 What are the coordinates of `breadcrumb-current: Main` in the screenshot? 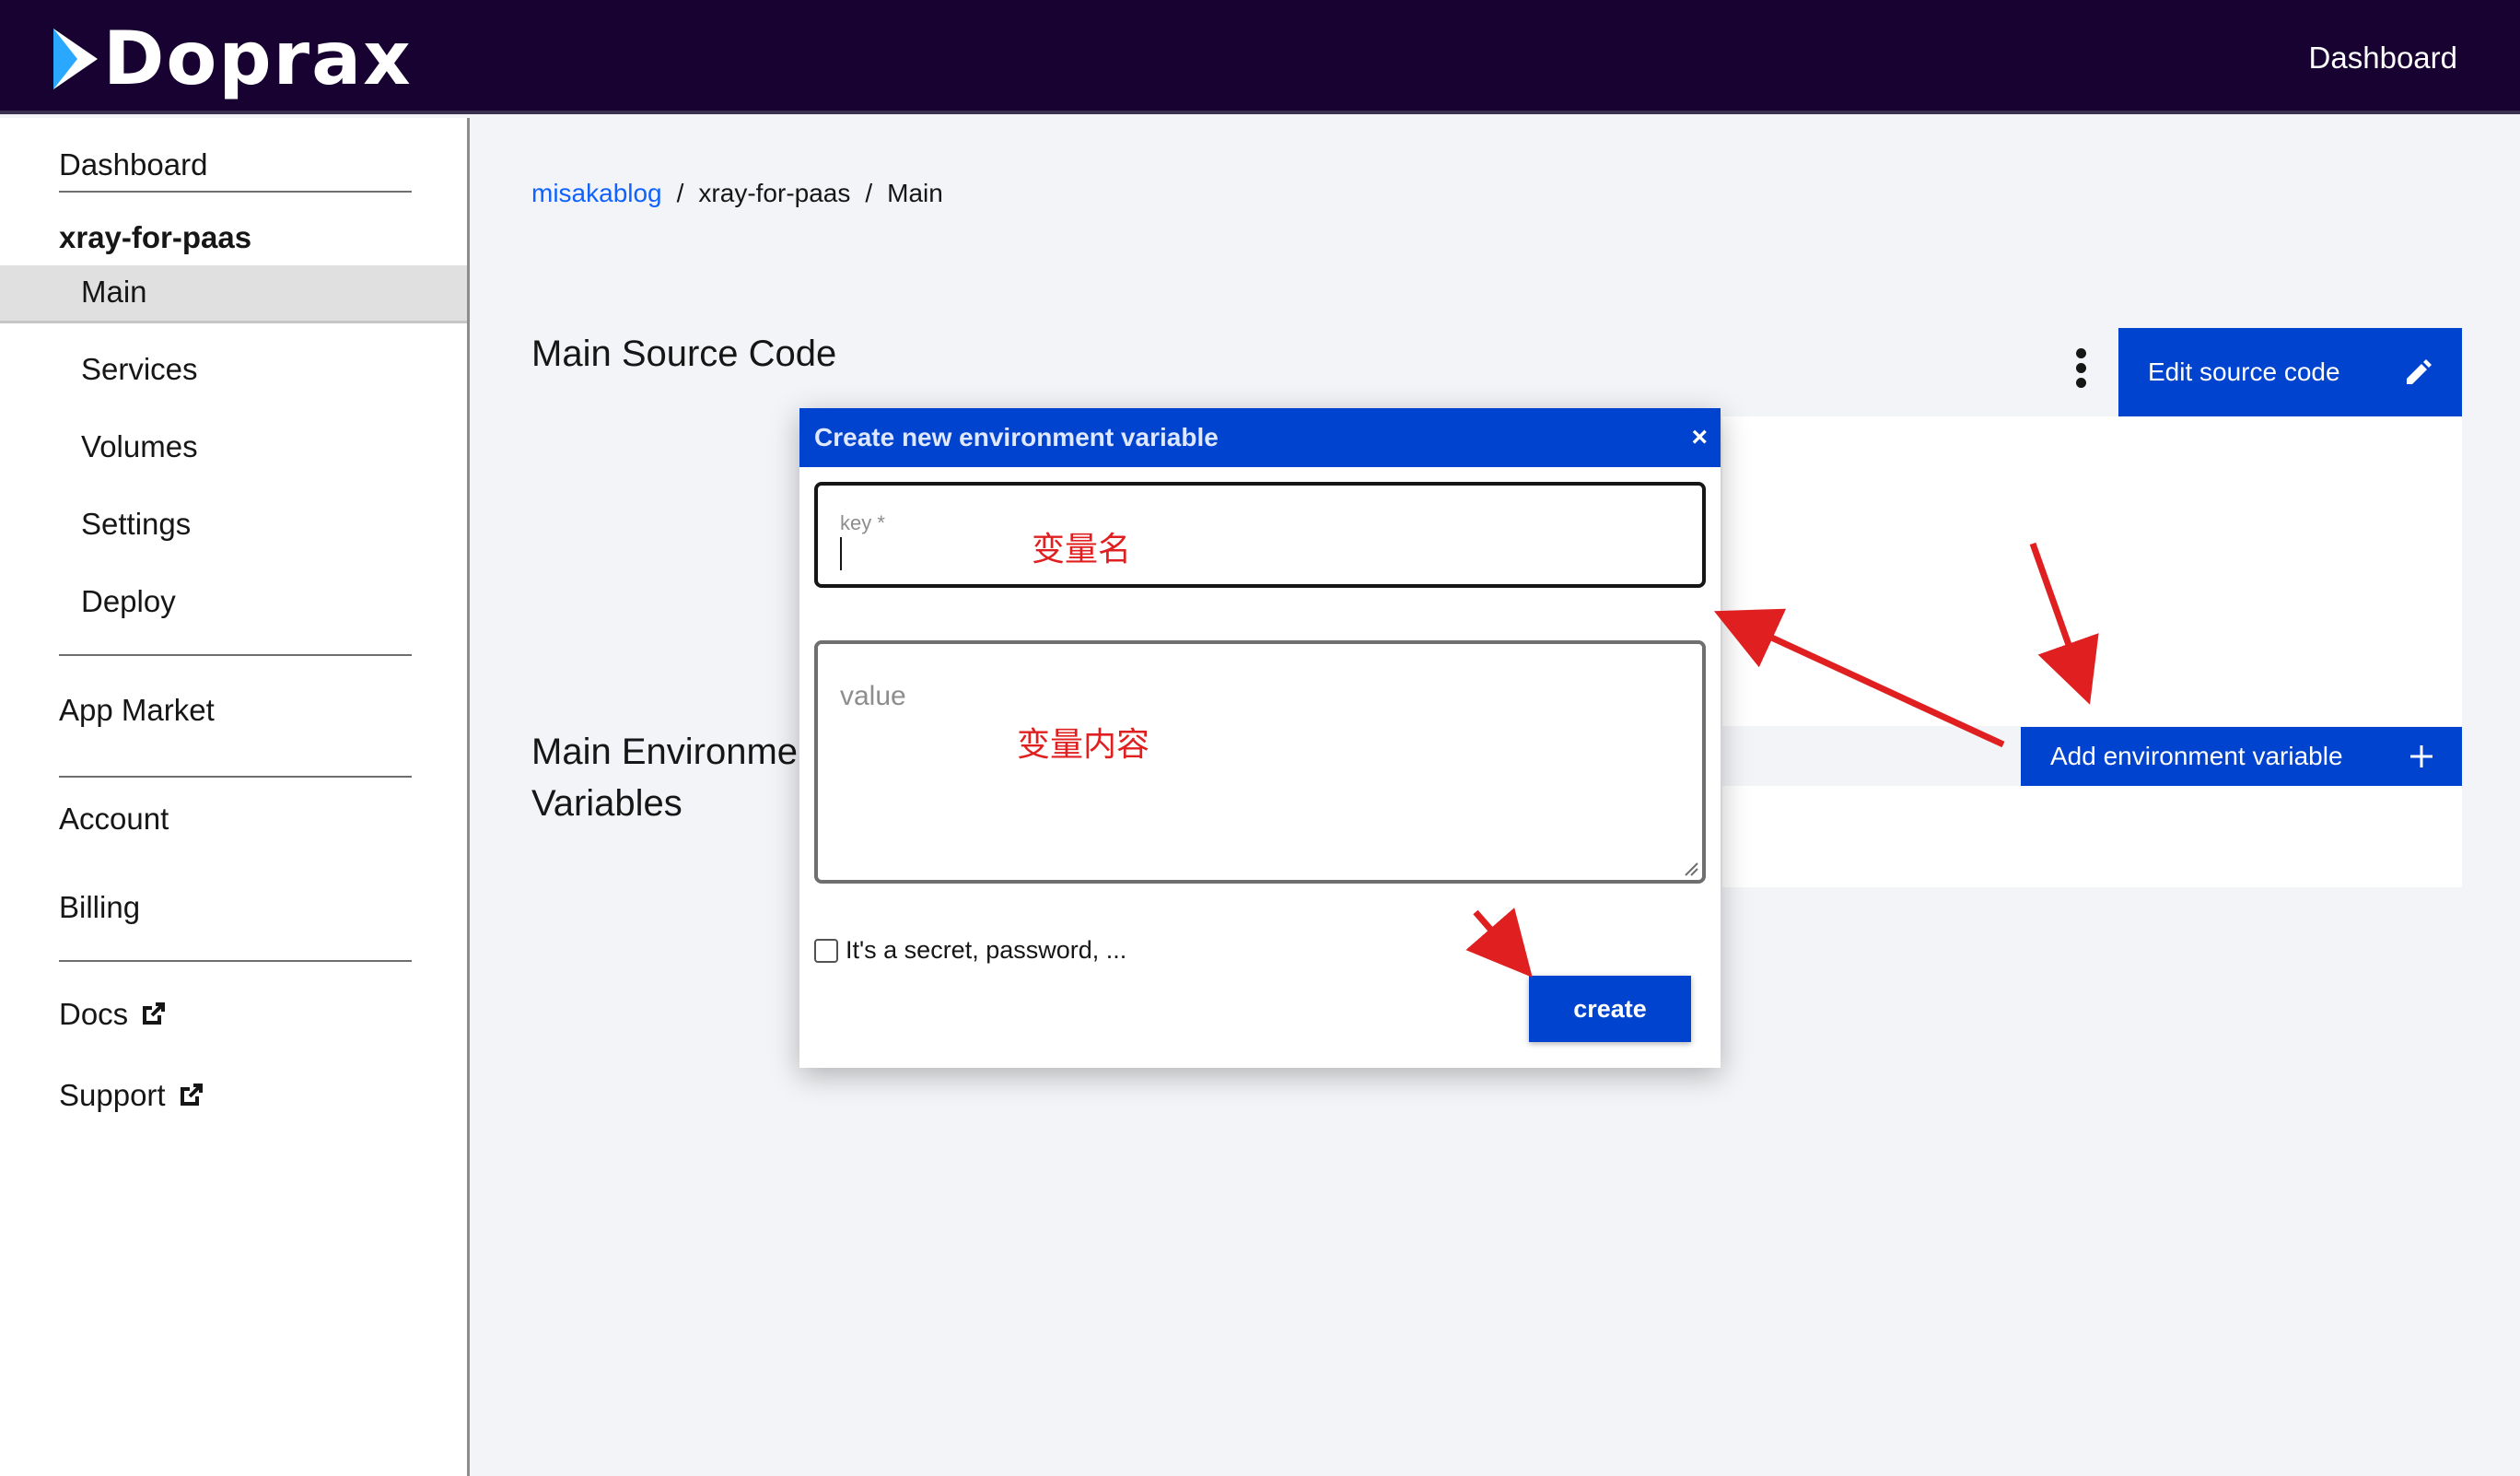 It's located at (915, 193).